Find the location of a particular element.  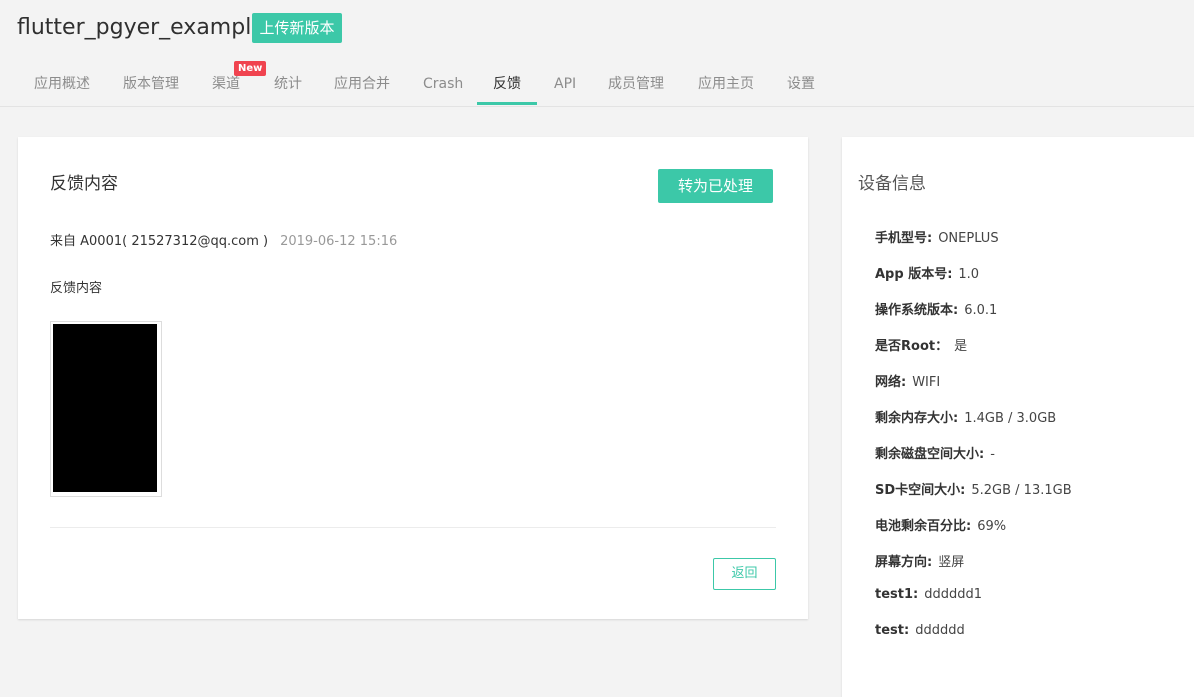

device-row-model: 手机型号: ONEPLUS is located at coordinates (937, 236).